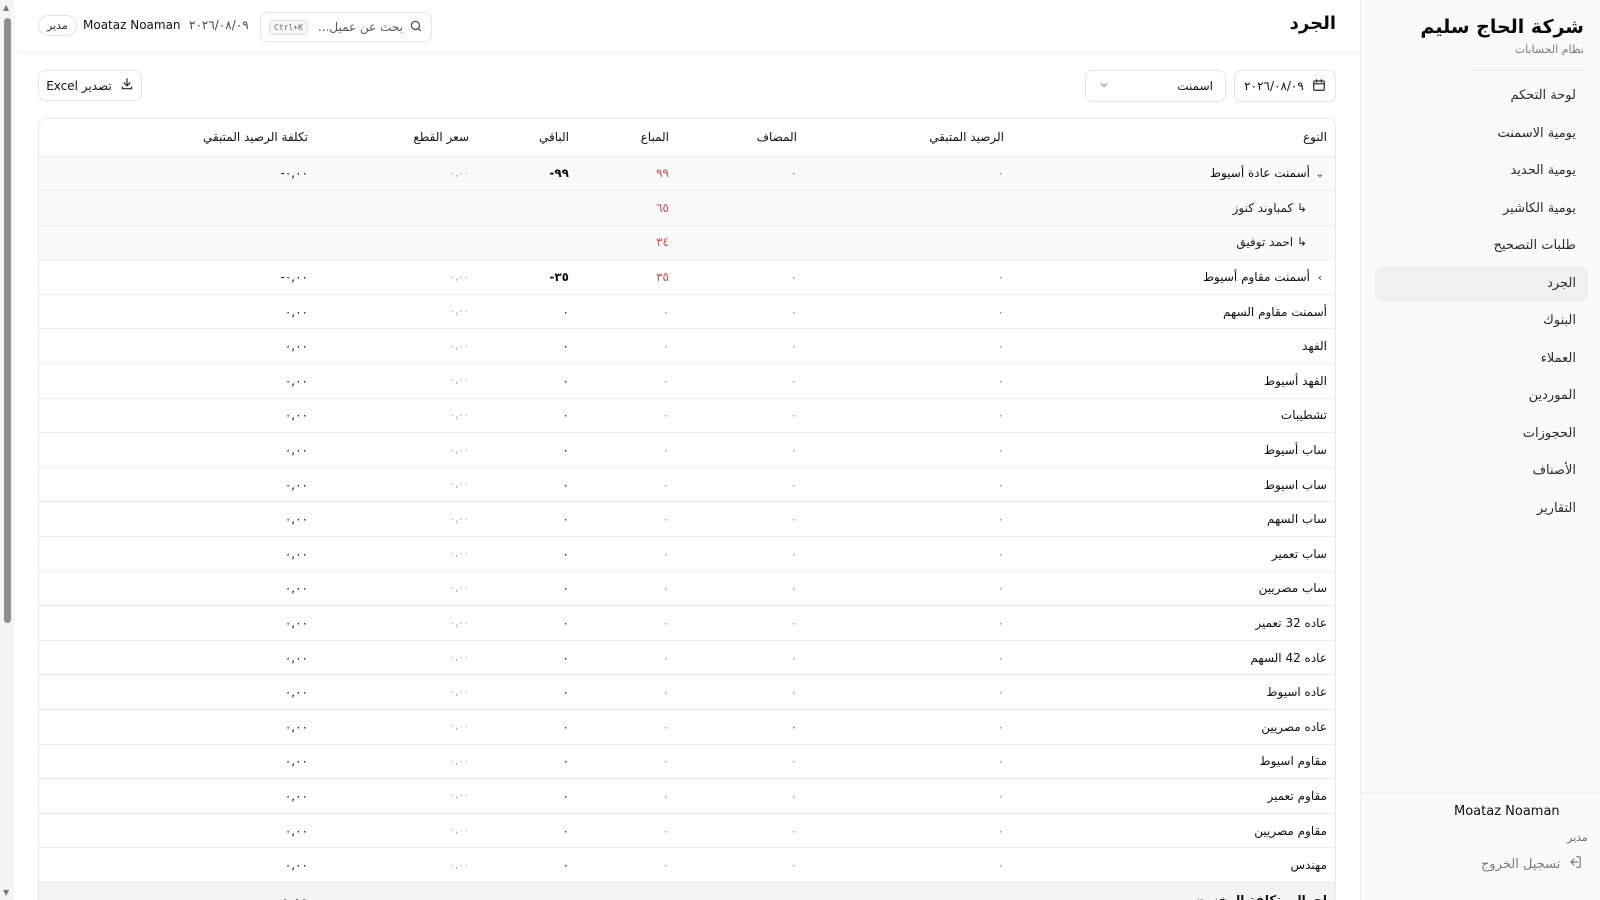 The width and height of the screenshot is (1600, 900). Describe the element at coordinates (90, 85) in the screenshot. I see `export-excel-button: تصدير Excel` at that location.